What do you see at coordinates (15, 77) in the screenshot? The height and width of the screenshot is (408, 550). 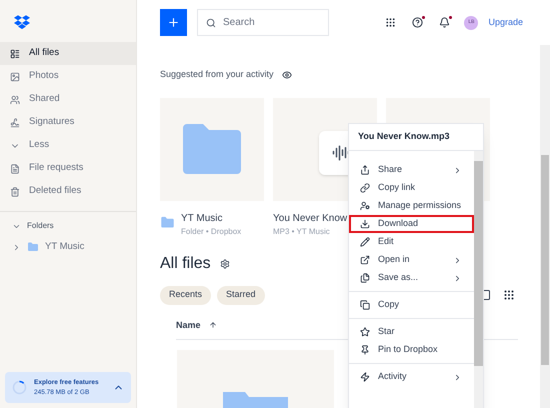 I see `photo-icon` at bounding box center [15, 77].